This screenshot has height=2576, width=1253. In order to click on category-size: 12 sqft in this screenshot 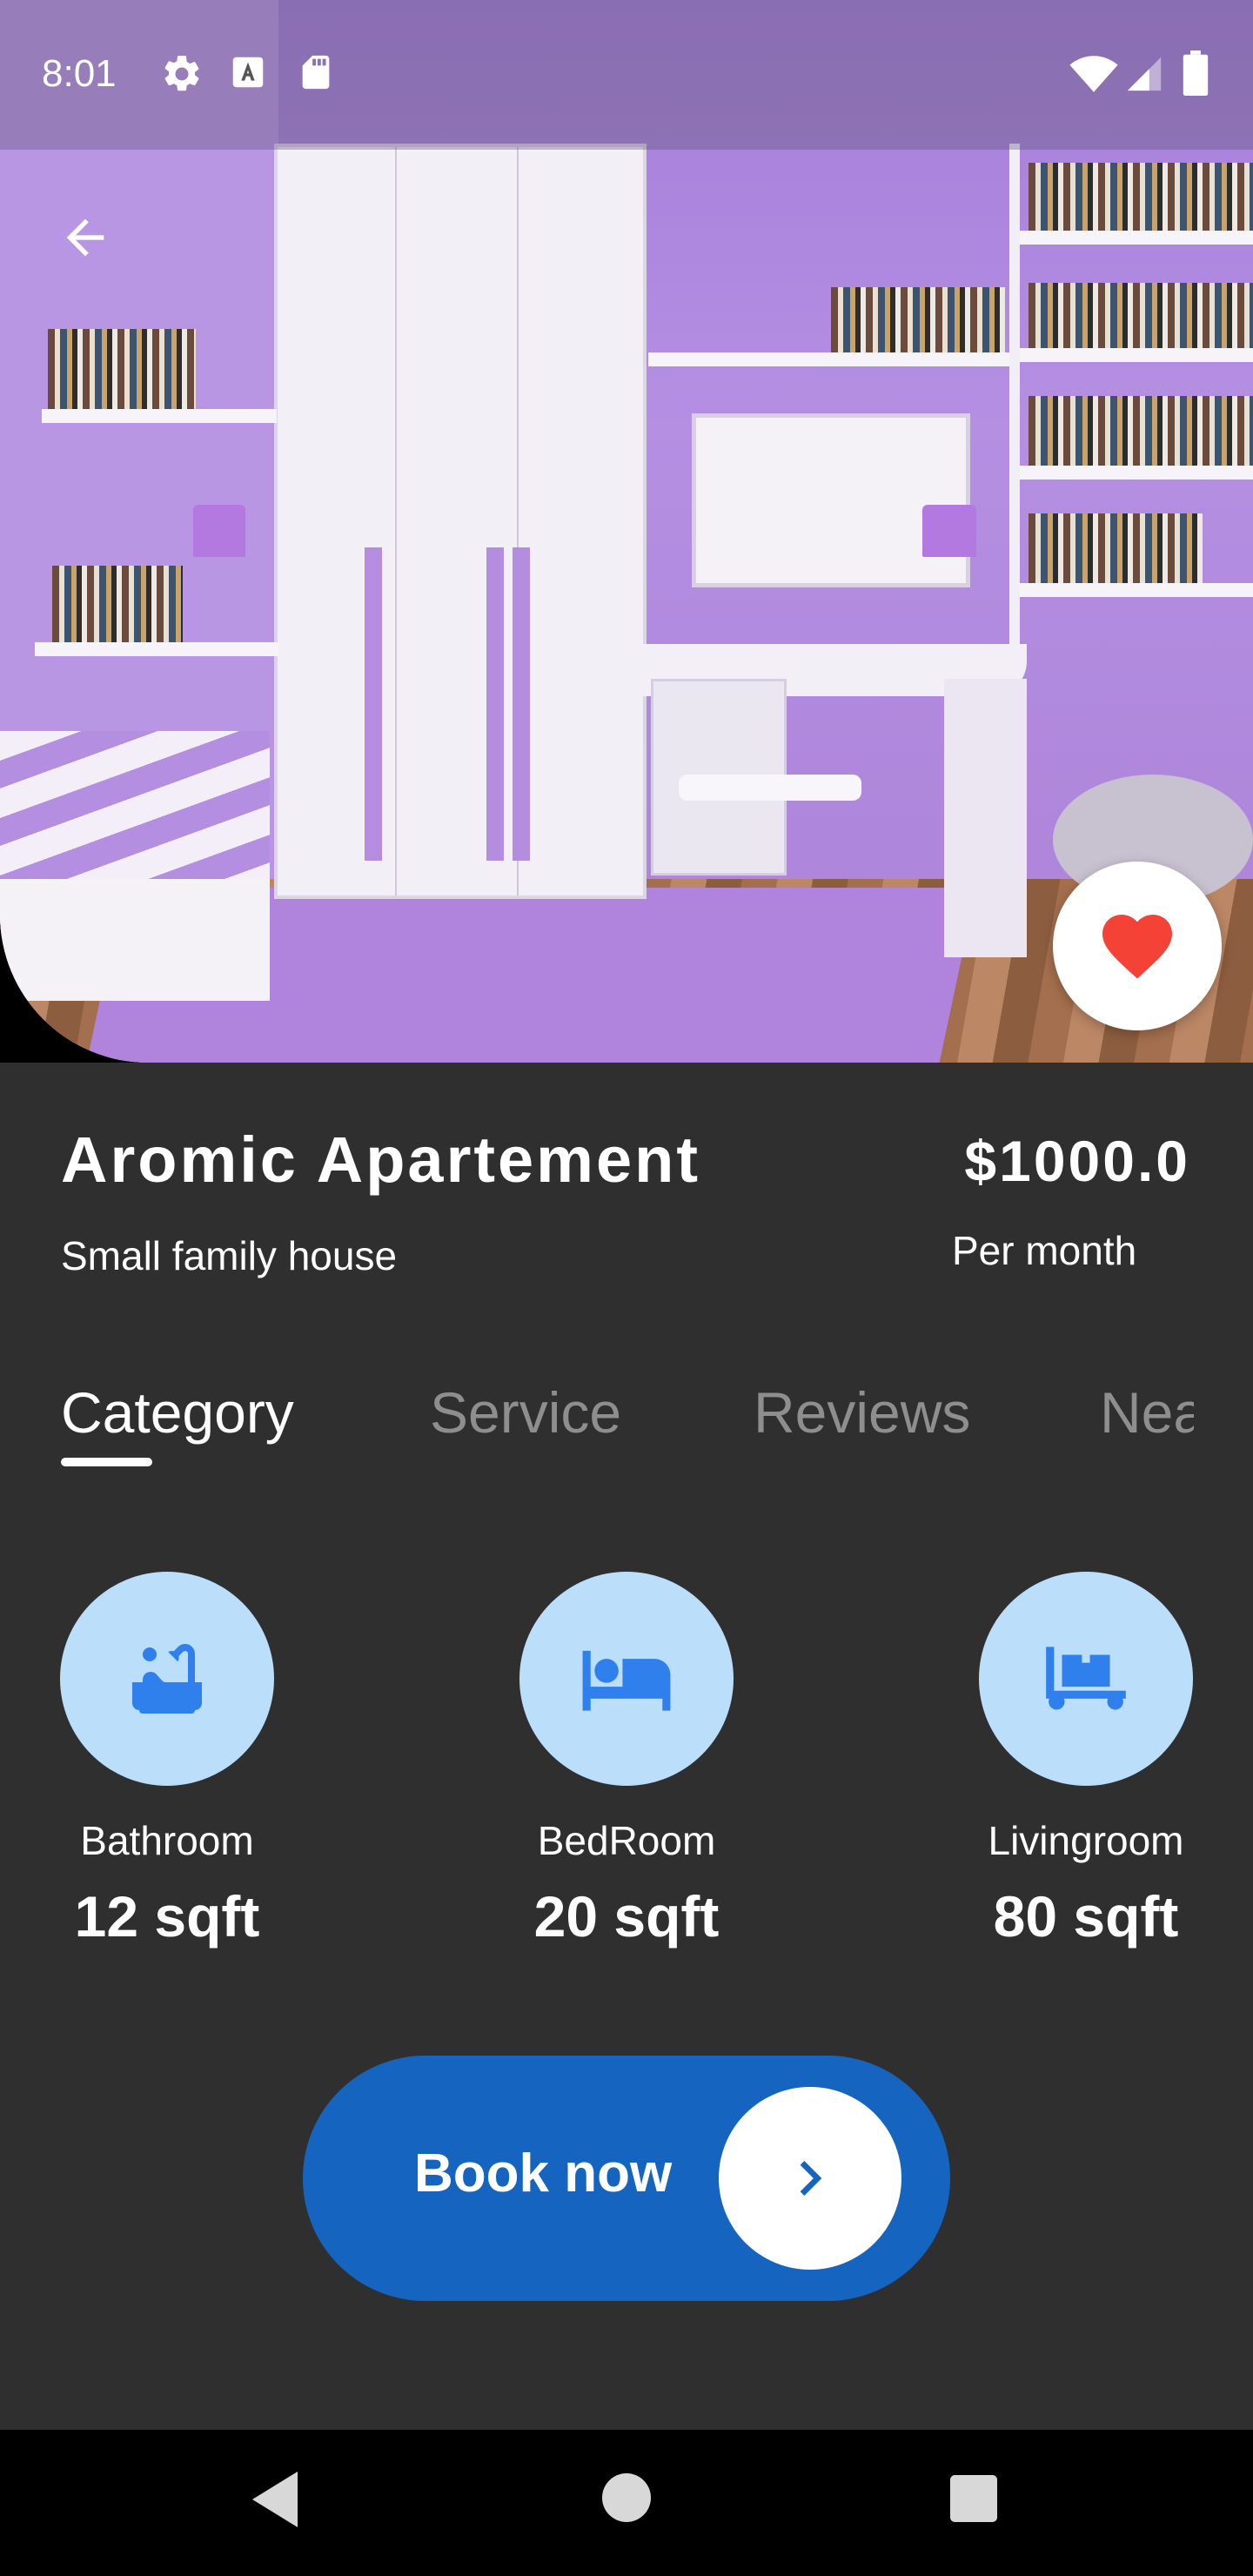, I will do `click(167, 1917)`.